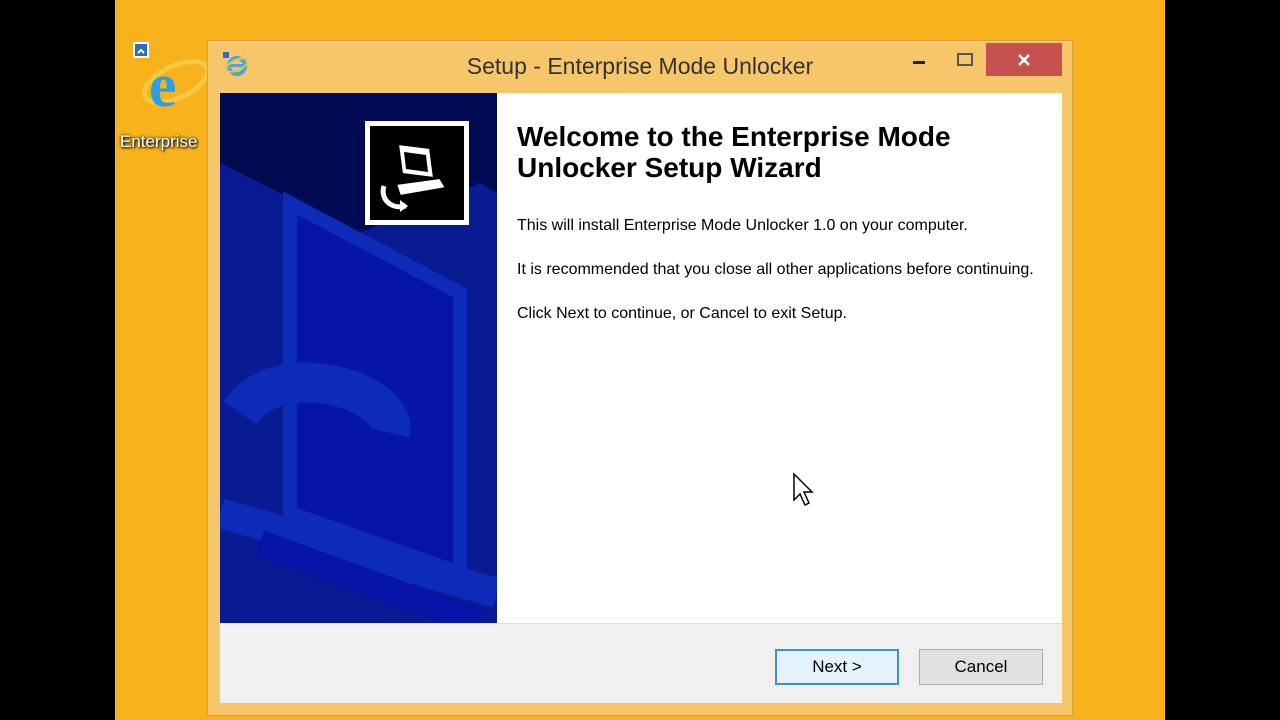 This screenshot has height=720, width=1280. I want to click on setup-logo-frame, so click(417, 173).